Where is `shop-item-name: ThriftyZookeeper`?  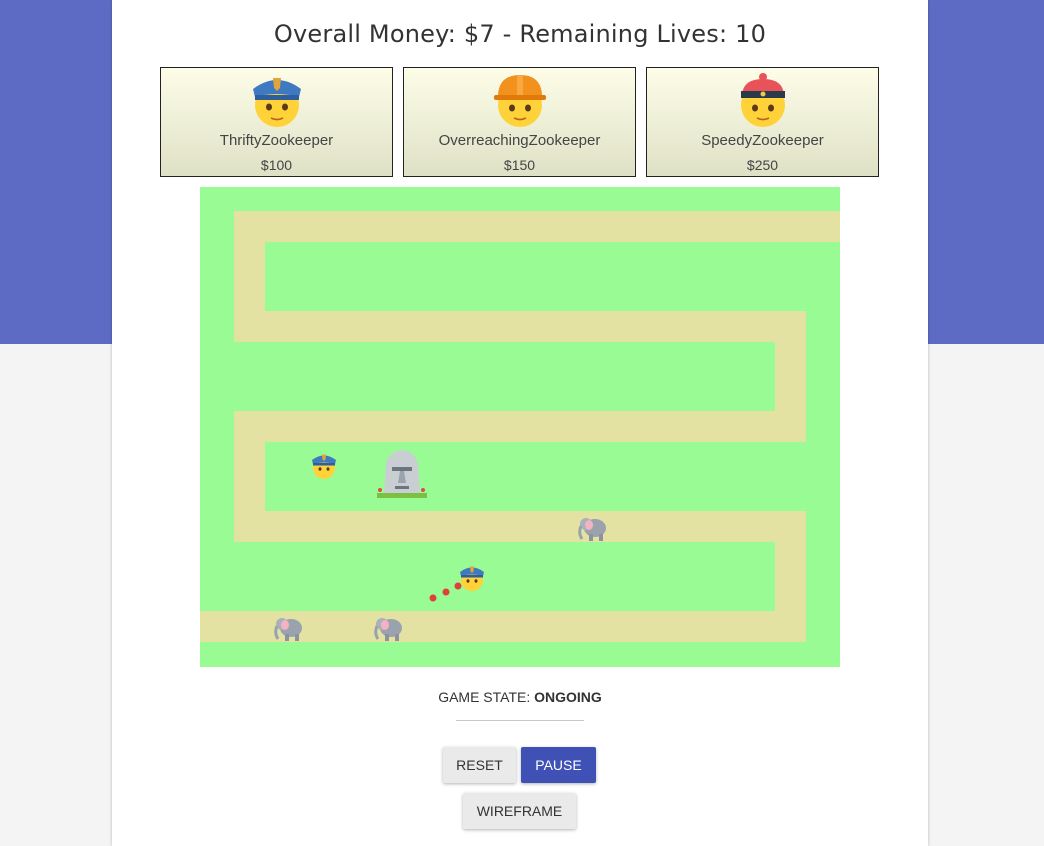
shop-item-name: ThriftyZookeeper is located at coordinates (276, 140).